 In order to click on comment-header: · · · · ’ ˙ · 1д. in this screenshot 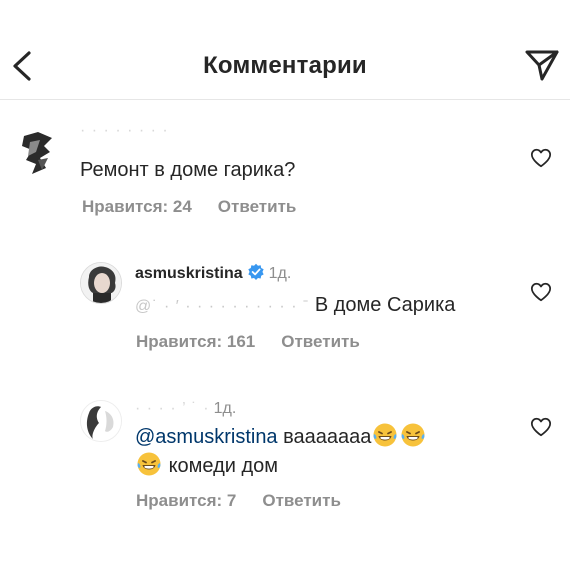, I will do `click(185, 409)`.